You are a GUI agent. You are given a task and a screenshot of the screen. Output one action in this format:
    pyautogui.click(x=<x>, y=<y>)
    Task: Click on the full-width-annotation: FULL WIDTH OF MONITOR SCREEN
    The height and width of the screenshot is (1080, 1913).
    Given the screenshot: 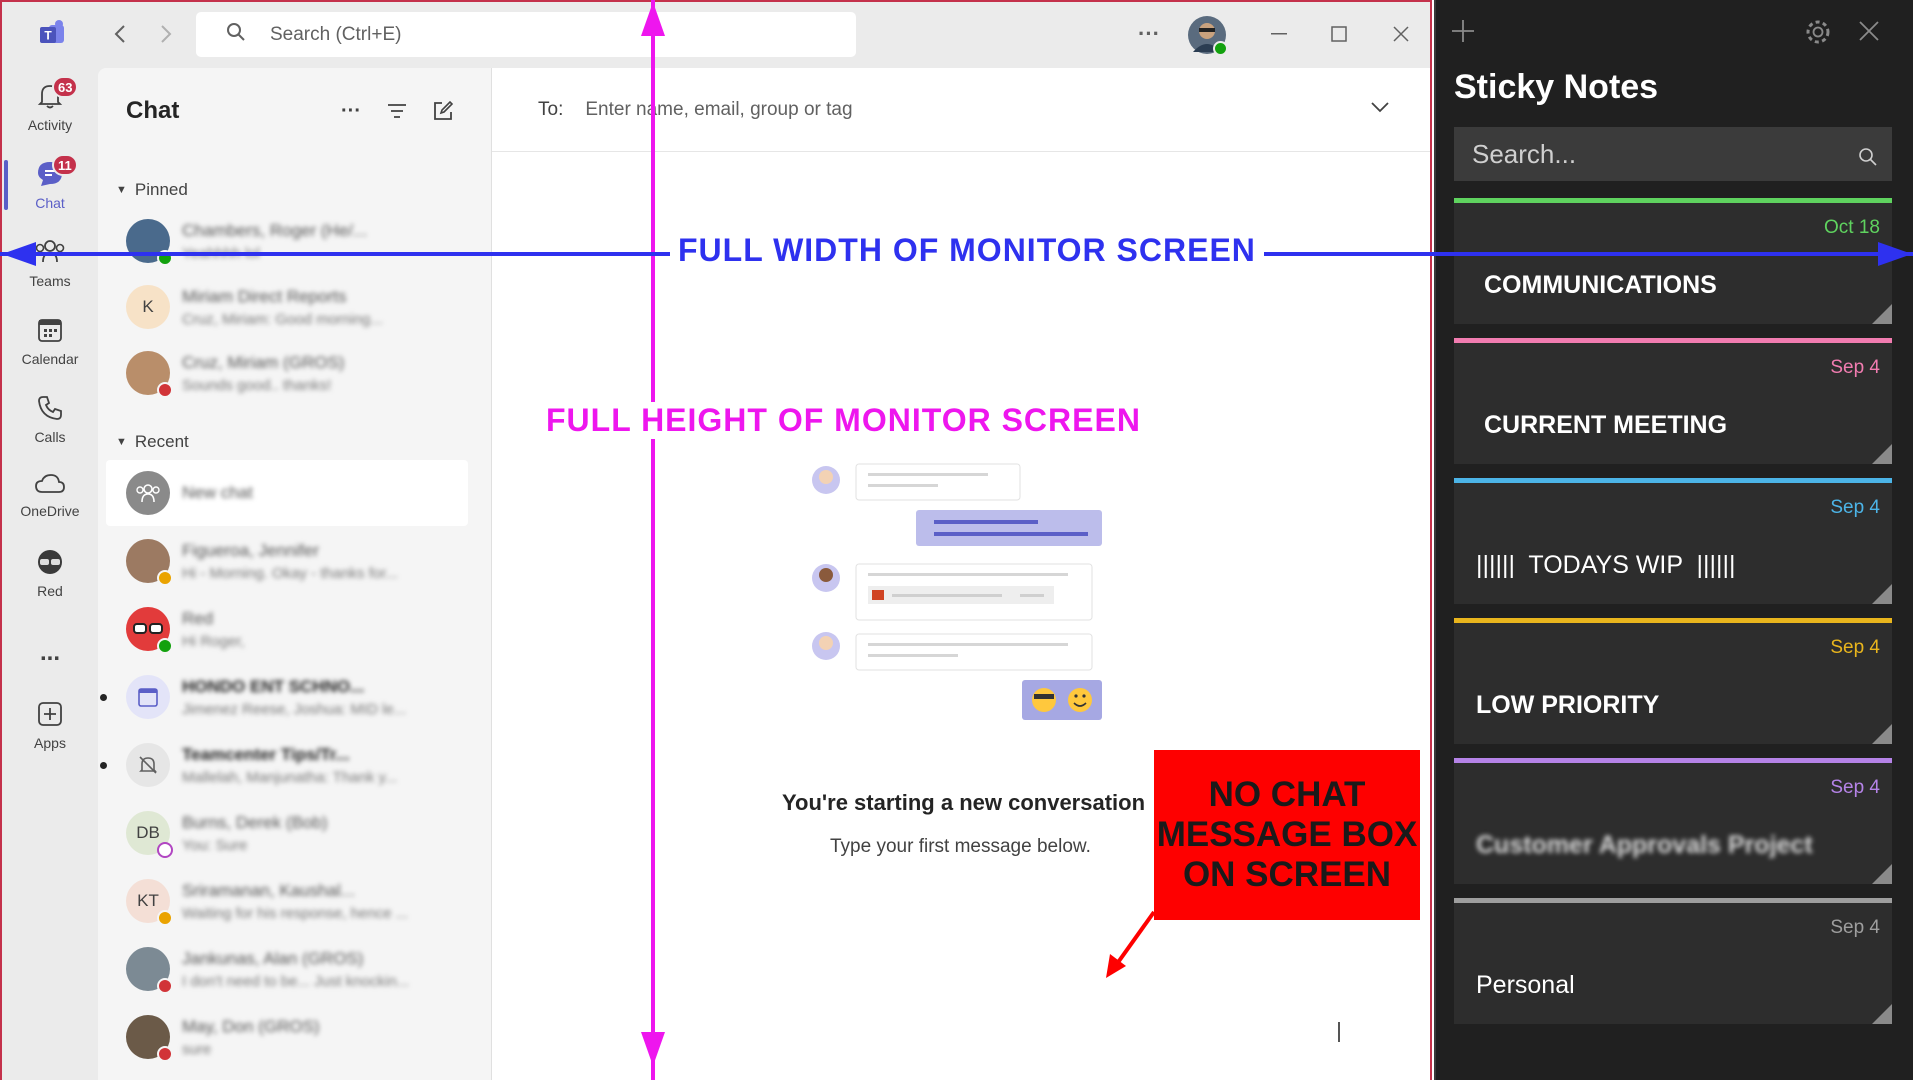 What is the action you would take?
    pyautogui.click(x=967, y=250)
    